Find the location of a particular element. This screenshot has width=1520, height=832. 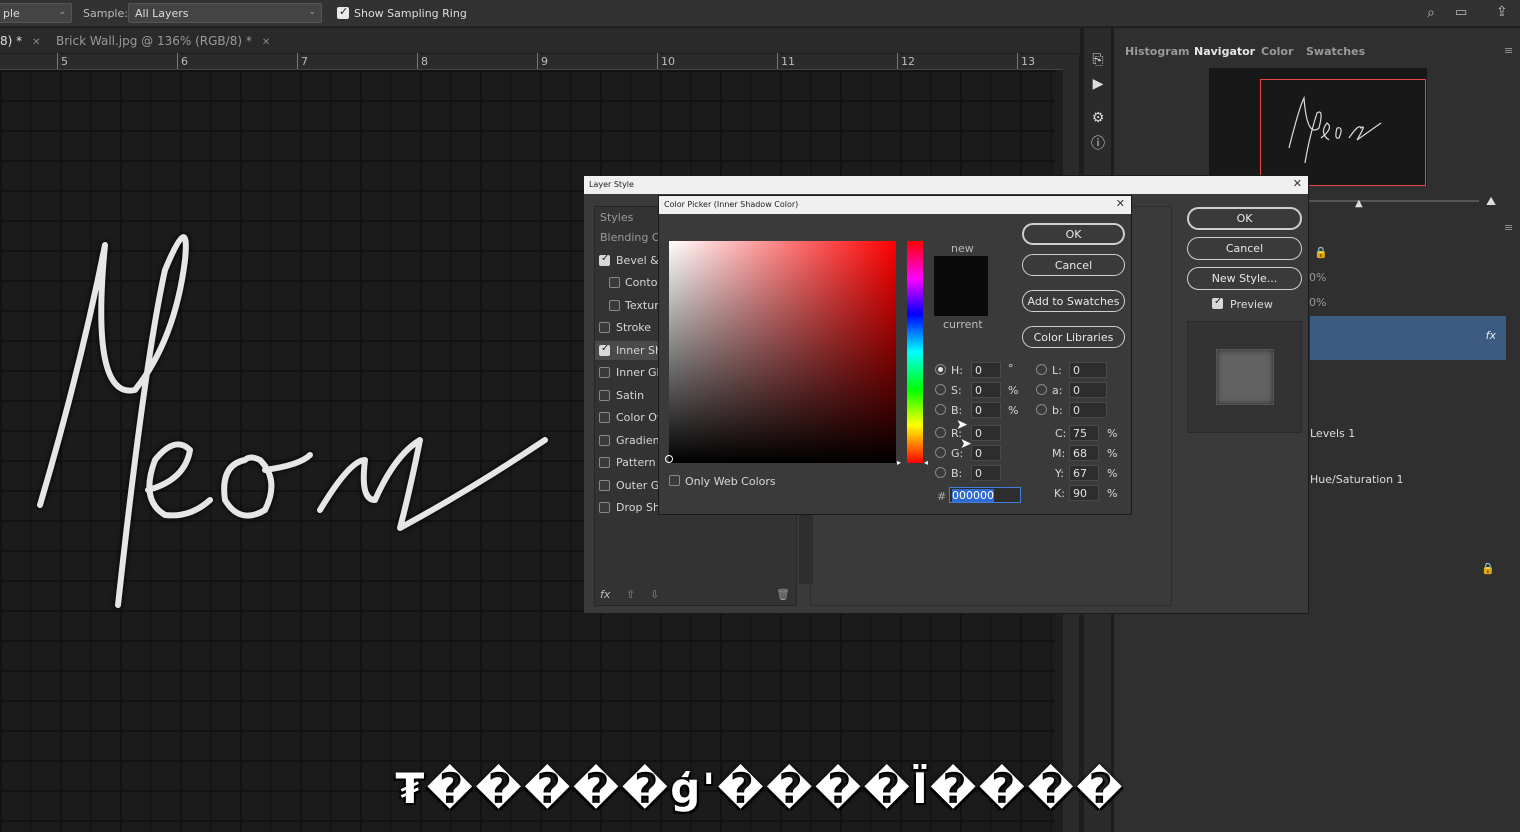

black-input: 90 is located at coordinates (1084, 493).